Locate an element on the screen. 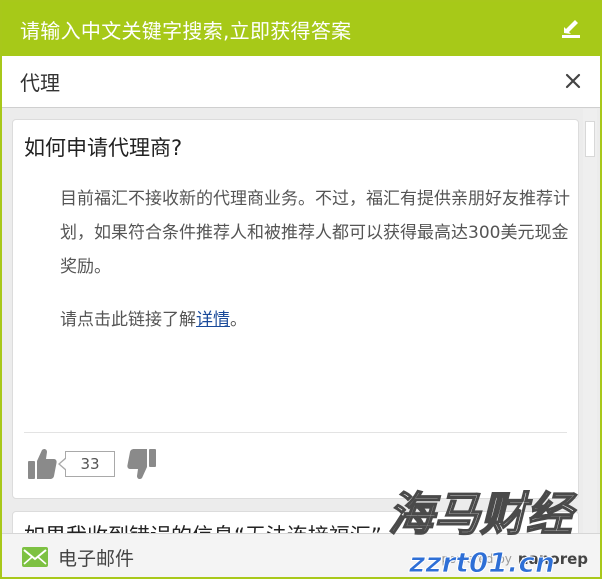 The width and height of the screenshot is (602, 579). powered-by: powered by nanorep is located at coordinates (515, 559).